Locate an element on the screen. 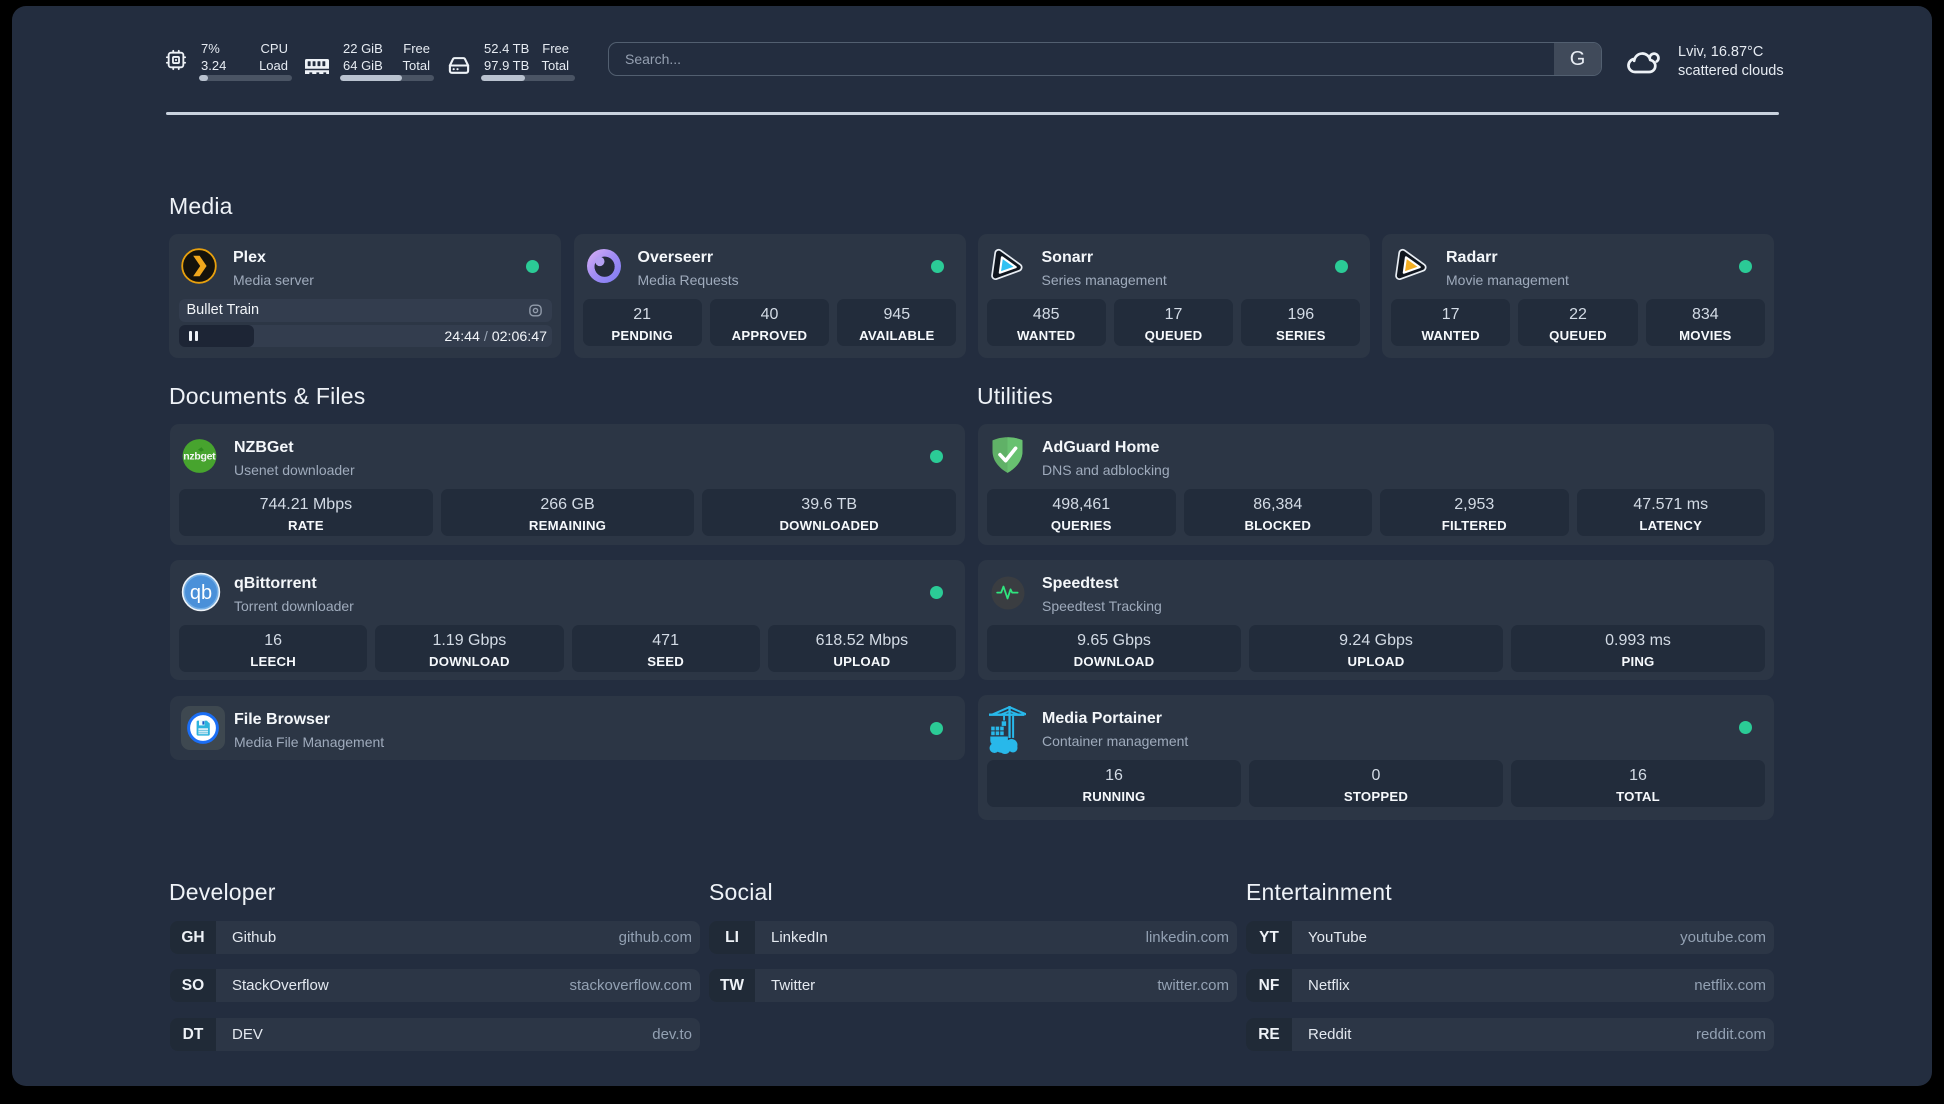 This screenshot has width=1944, height=1104. svg-text: nzbget is located at coordinates (199, 457).